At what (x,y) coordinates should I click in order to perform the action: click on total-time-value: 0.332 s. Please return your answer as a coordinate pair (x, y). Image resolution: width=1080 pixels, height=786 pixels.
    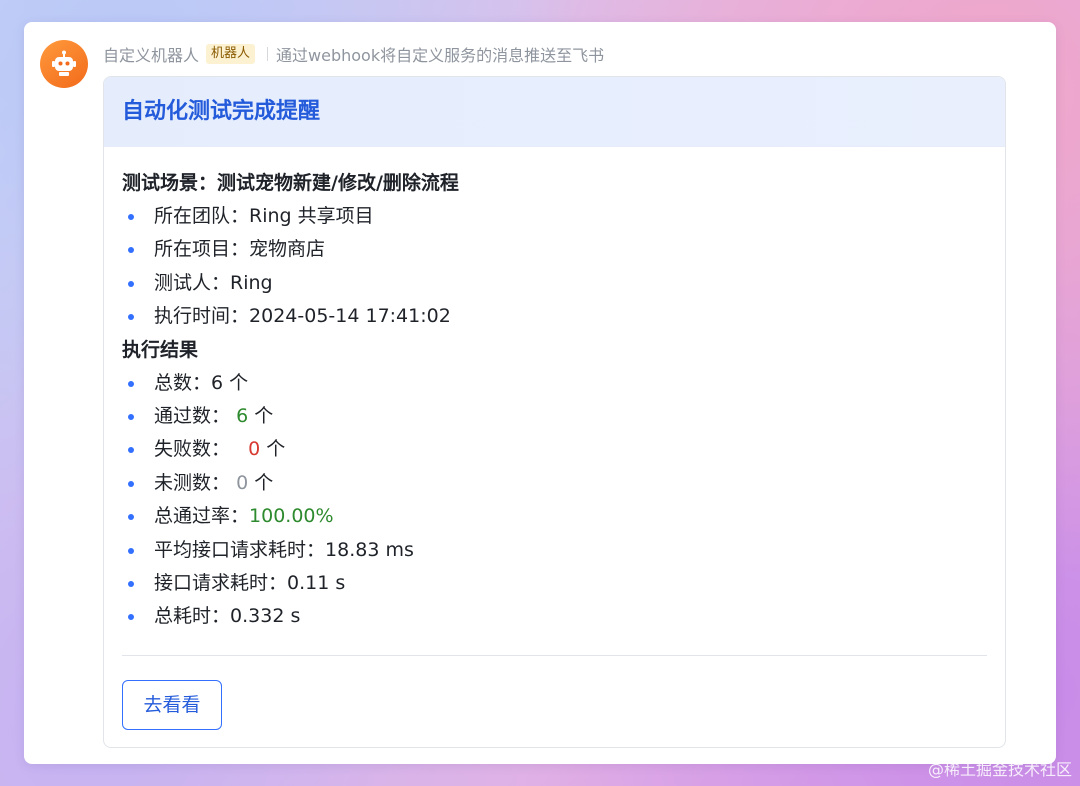
    Looking at the image, I should click on (265, 616).